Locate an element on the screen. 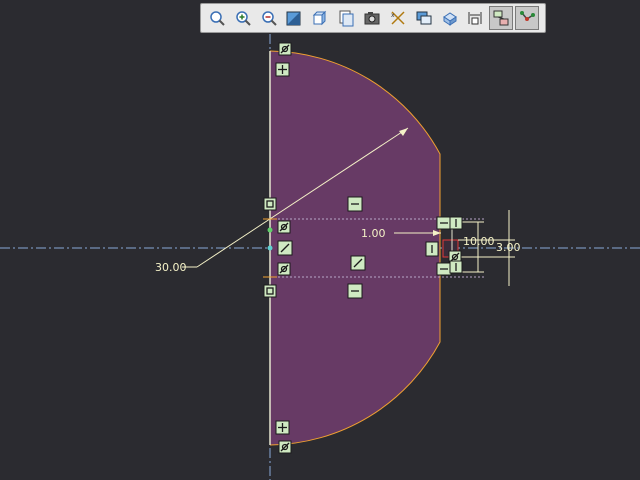  vertical-constraint-slot-left is located at coordinates (432, 249).